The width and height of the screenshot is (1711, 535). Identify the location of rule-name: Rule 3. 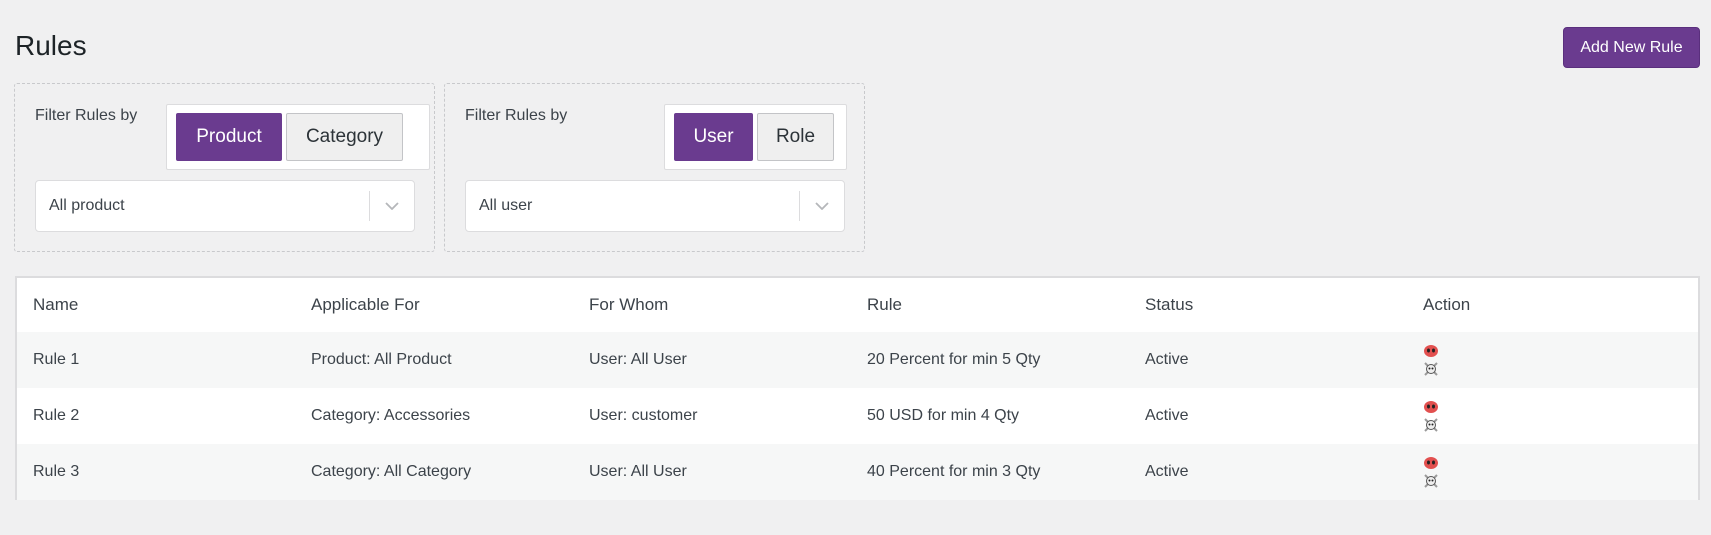
(56, 471).